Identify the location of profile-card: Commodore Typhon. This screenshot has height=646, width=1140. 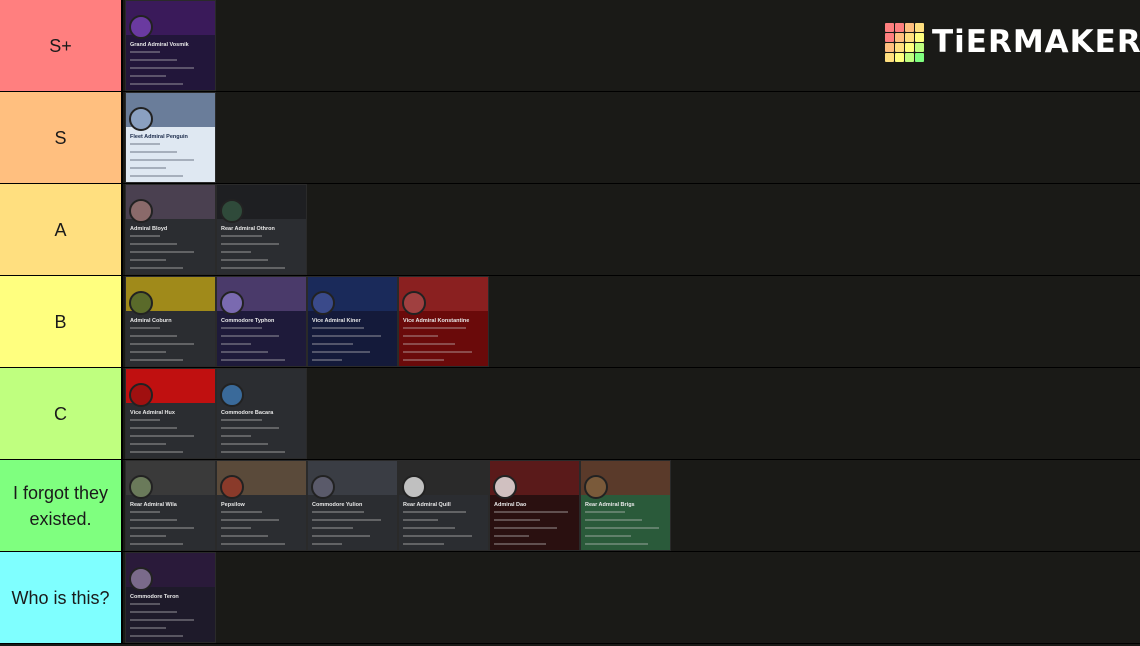
(261, 321).